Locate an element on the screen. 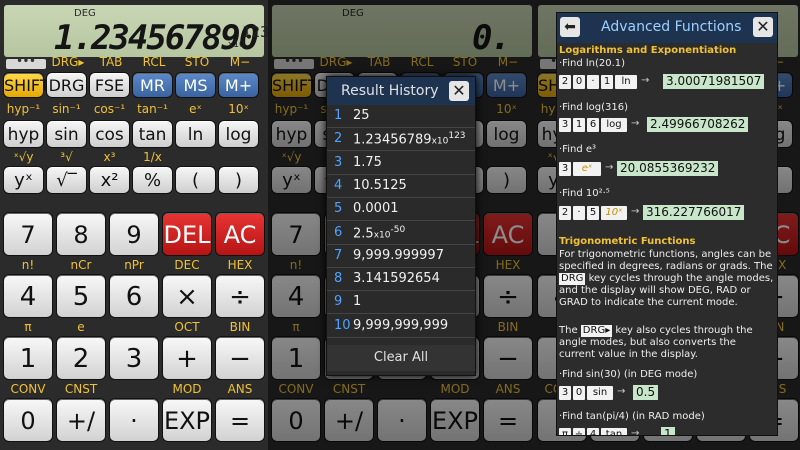 Image resolution: width=800 pixels, height=450 pixels. key-symbol-6-2-button: · is located at coordinates (134, 420).